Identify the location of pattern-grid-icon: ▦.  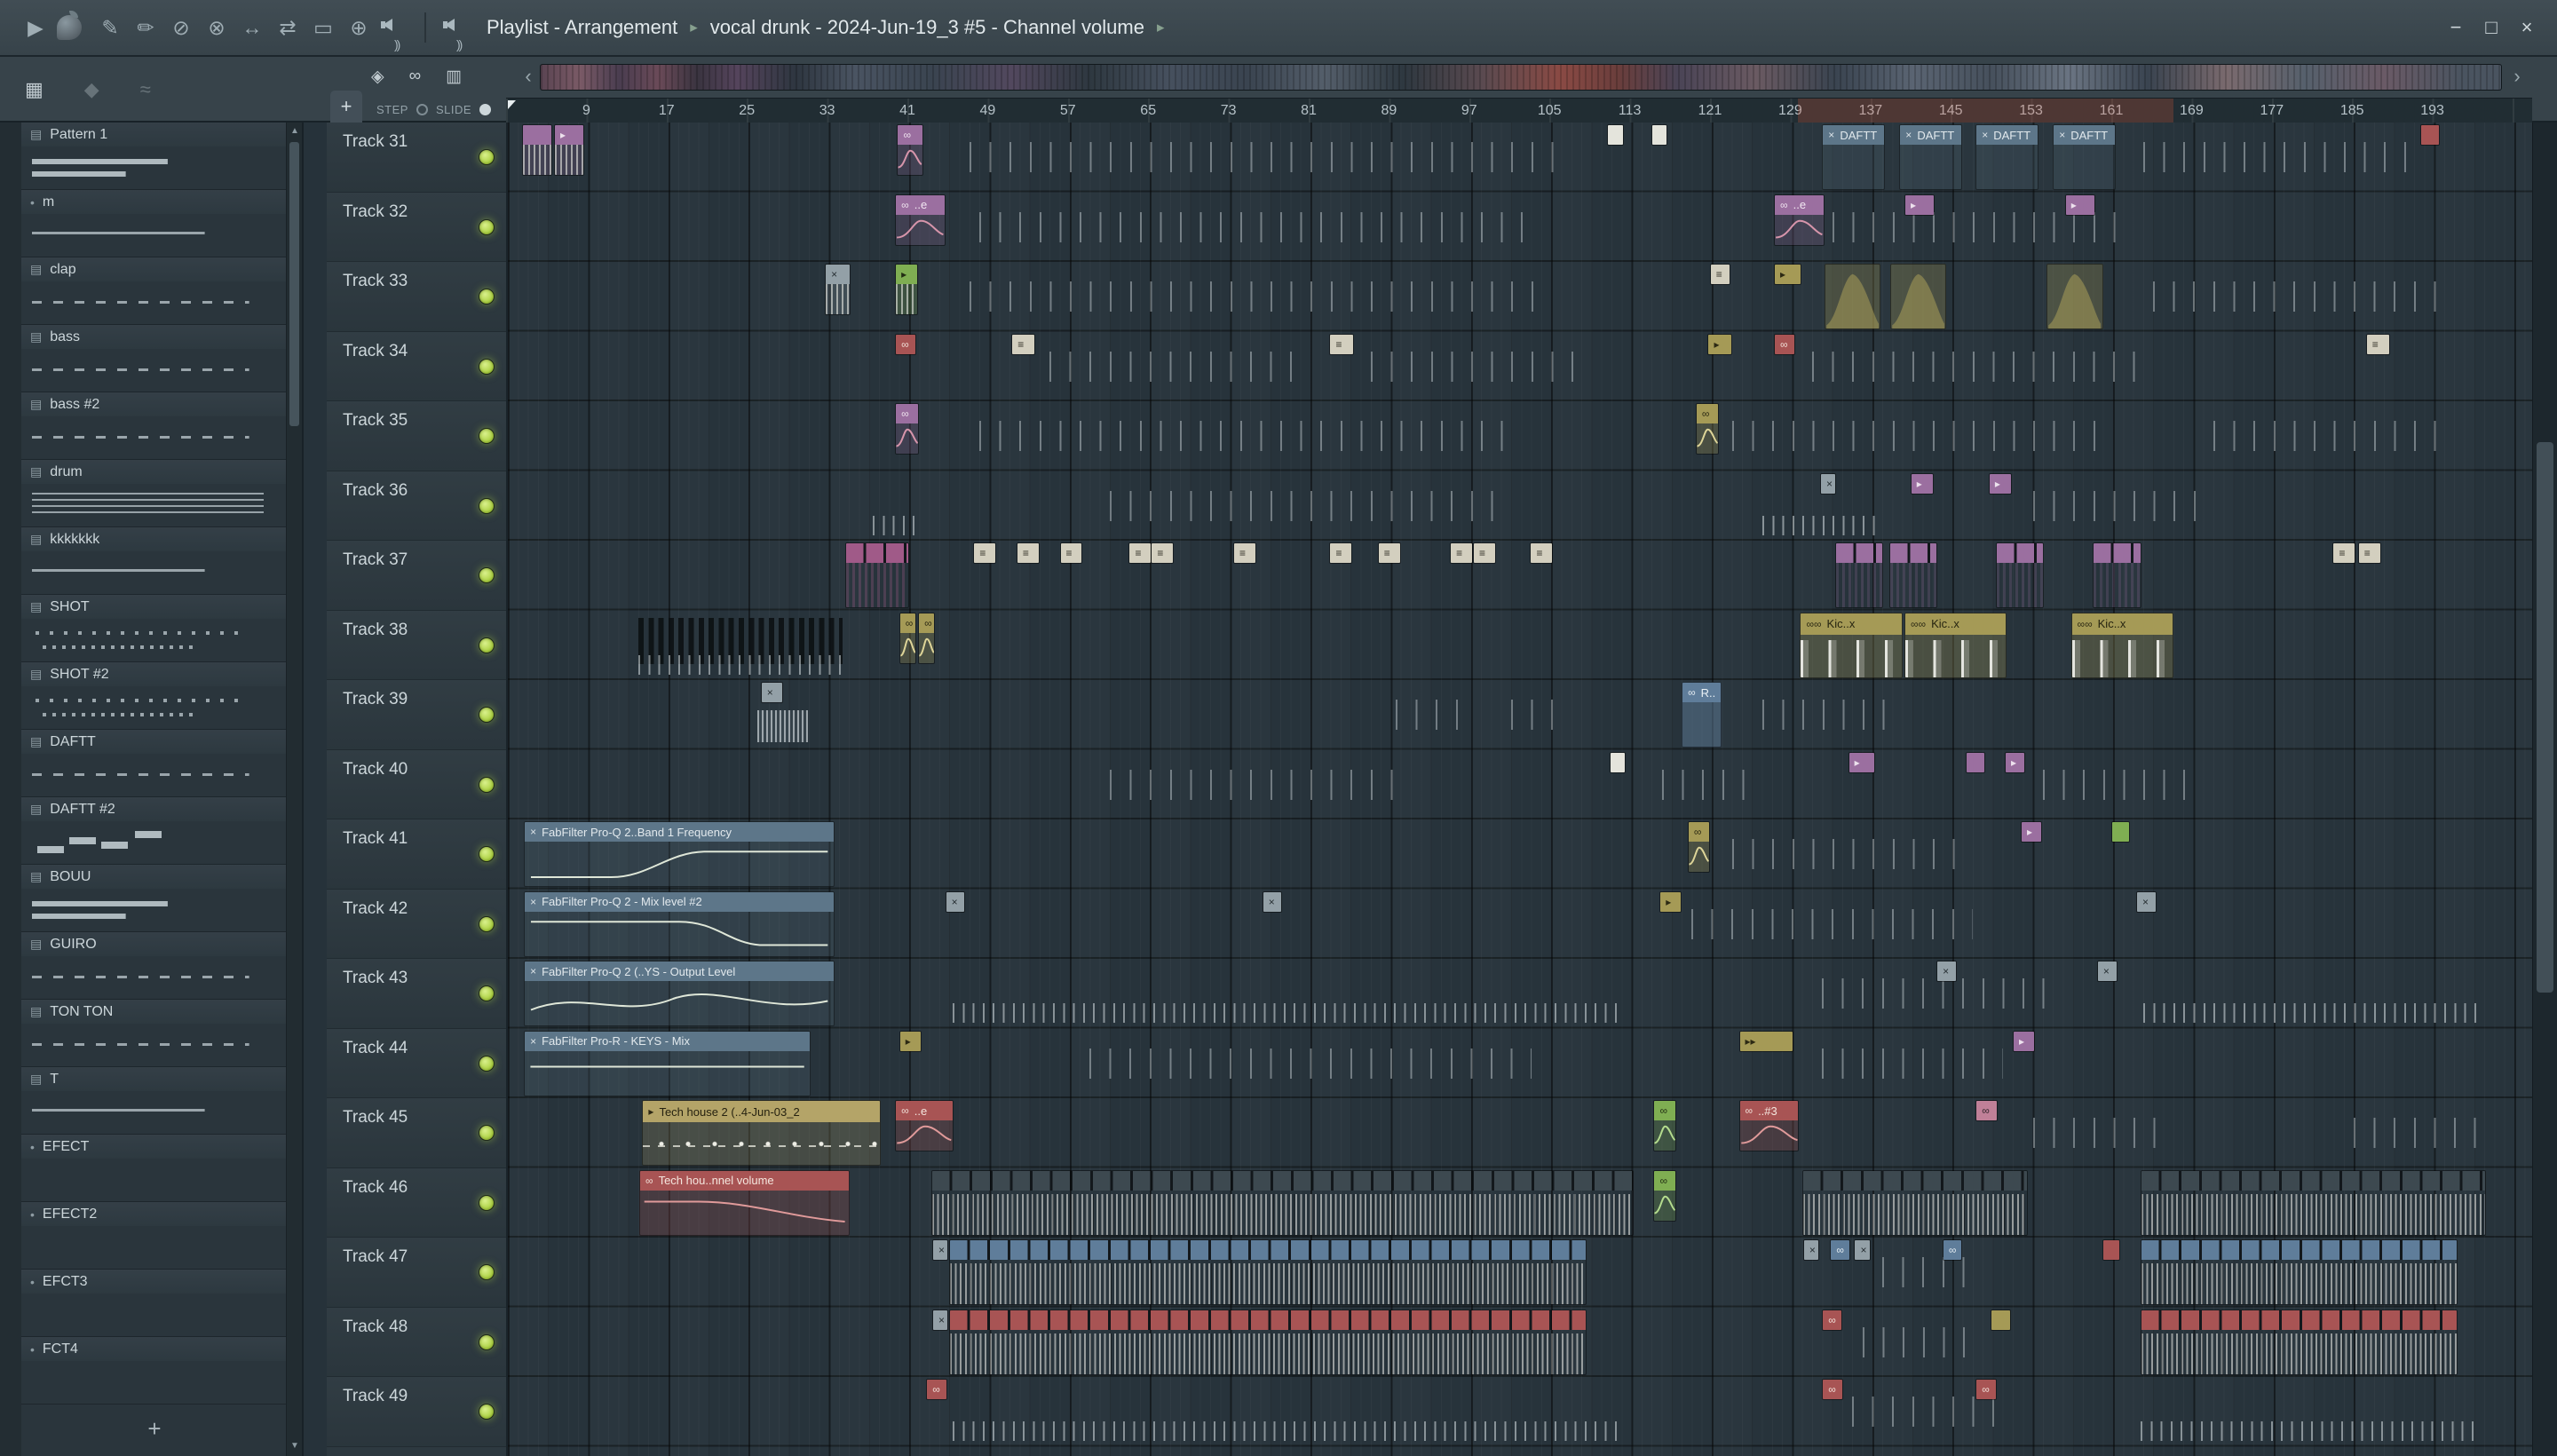
(34, 89).